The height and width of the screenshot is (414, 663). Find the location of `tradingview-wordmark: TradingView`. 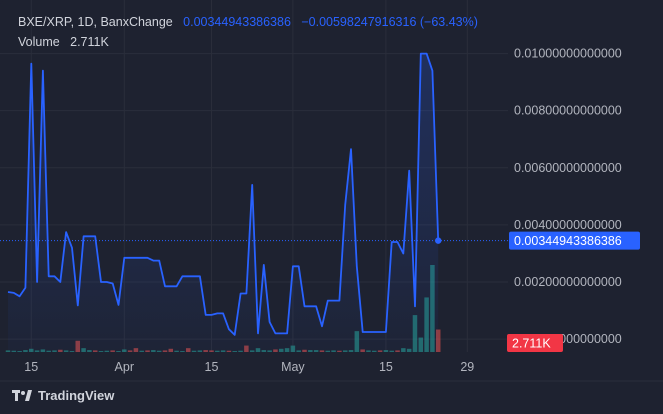

tradingview-wordmark: TradingView is located at coordinates (76, 395).